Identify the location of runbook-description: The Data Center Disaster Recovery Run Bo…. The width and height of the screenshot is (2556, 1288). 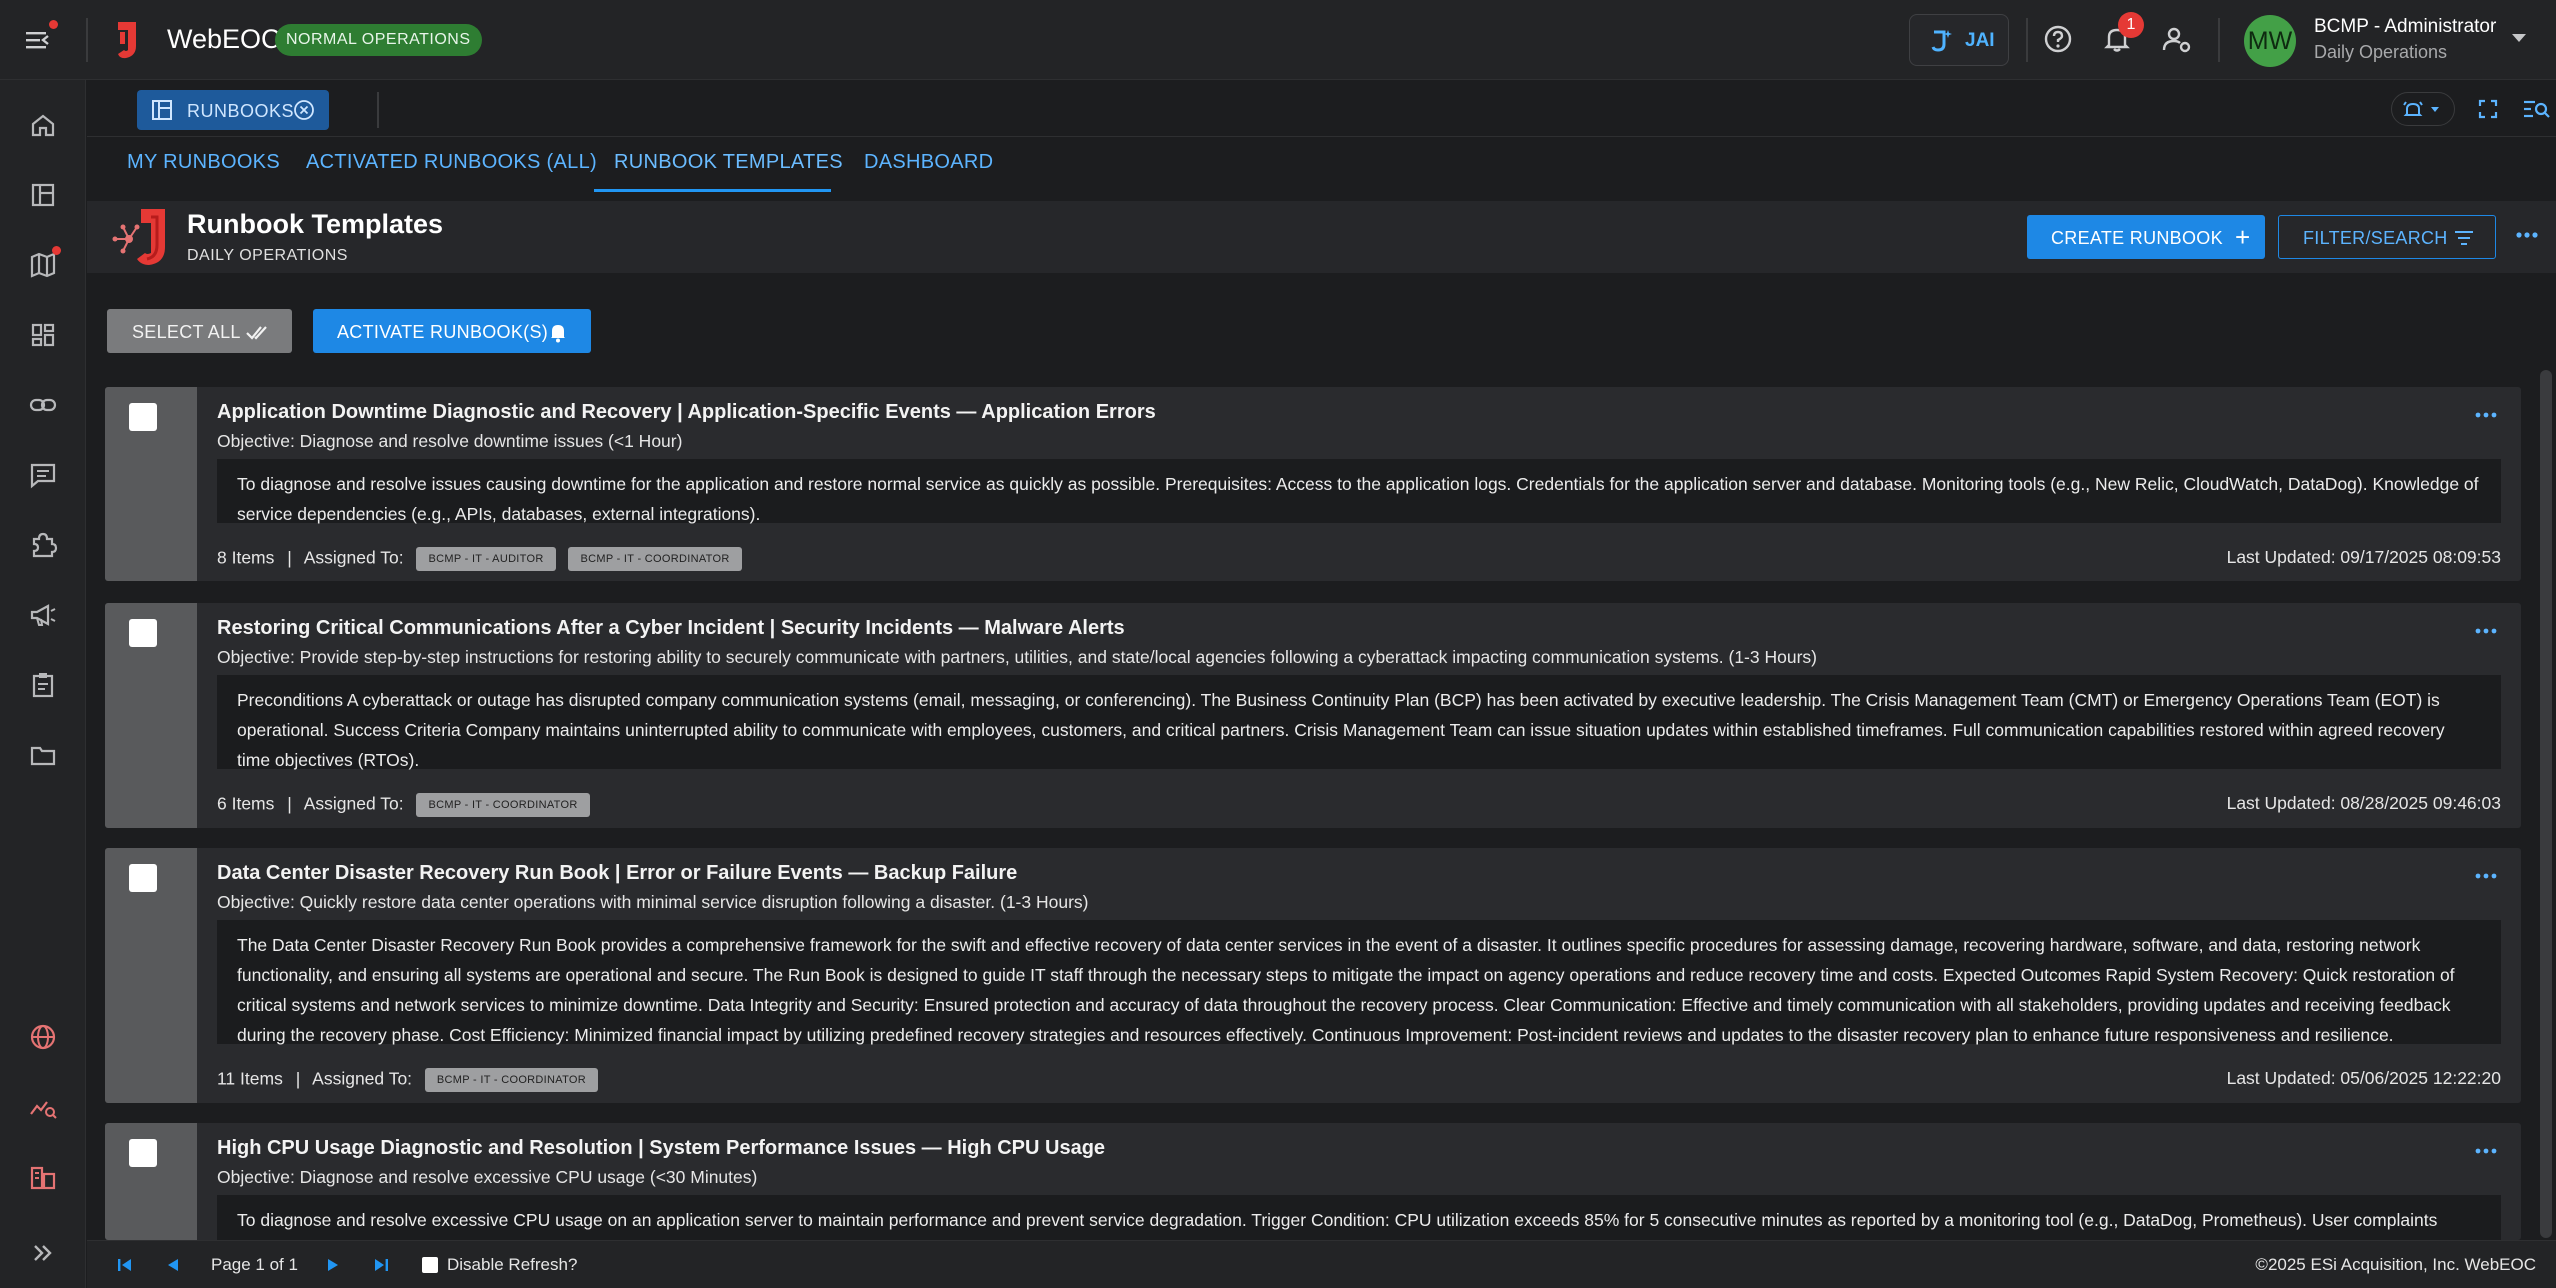
(1359, 982).